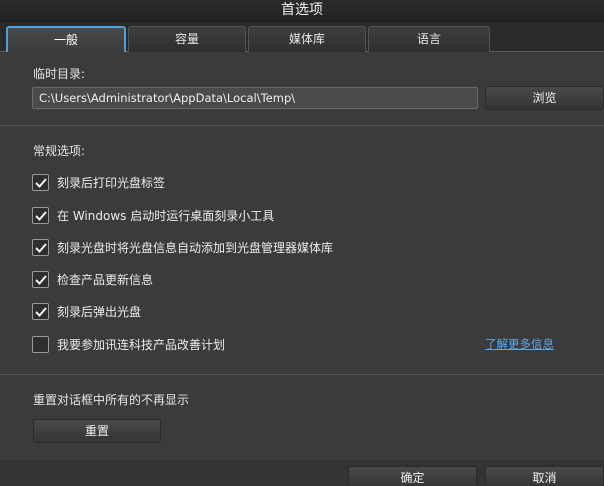 The image size is (604, 486). Describe the element at coordinates (111, 400) in the screenshot. I see `reset-label: 重置对话框中所有的不再显示` at that location.